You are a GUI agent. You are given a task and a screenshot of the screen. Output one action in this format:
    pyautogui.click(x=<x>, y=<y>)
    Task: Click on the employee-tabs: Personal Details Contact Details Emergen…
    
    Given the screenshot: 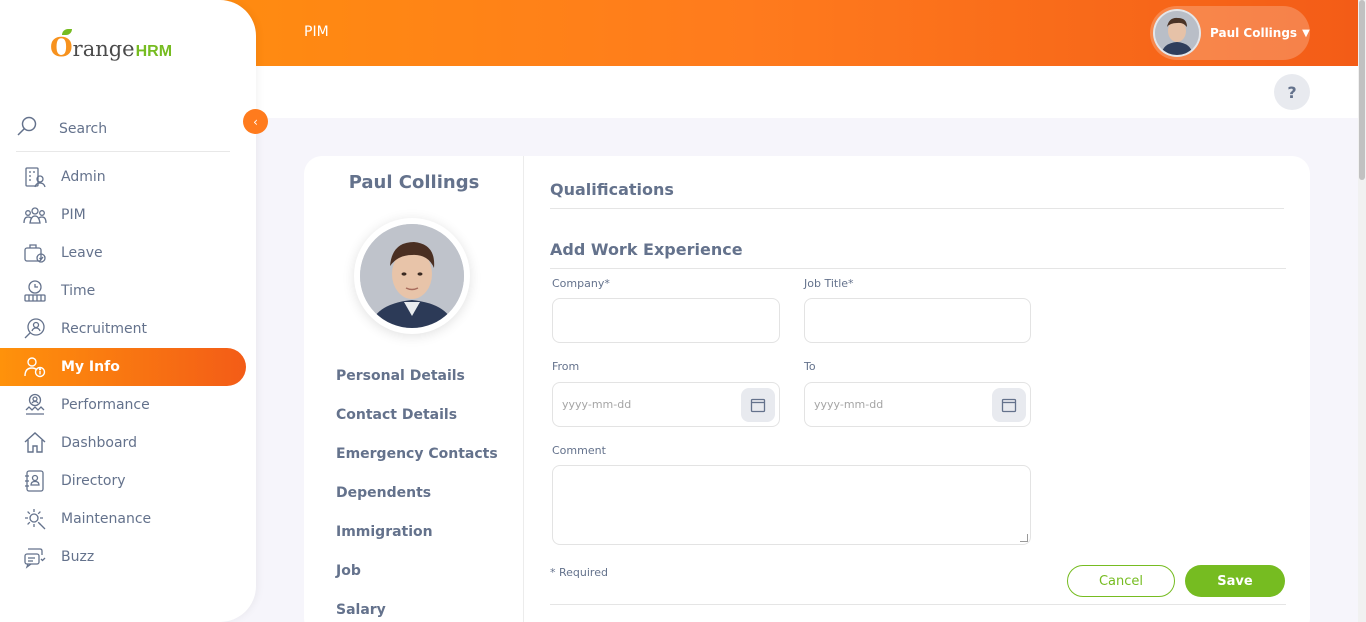 What is the action you would take?
    pyautogui.click(x=417, y=489)
    